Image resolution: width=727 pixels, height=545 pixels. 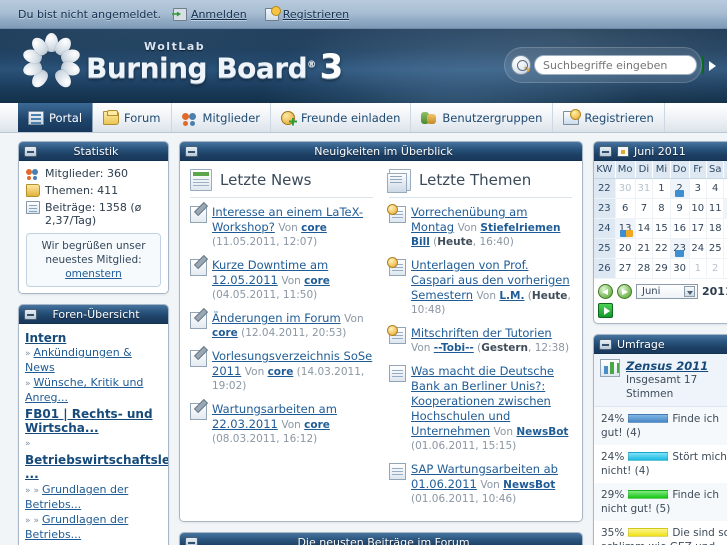 I want to click on cal-day: 3, so click(x=698, y=188).